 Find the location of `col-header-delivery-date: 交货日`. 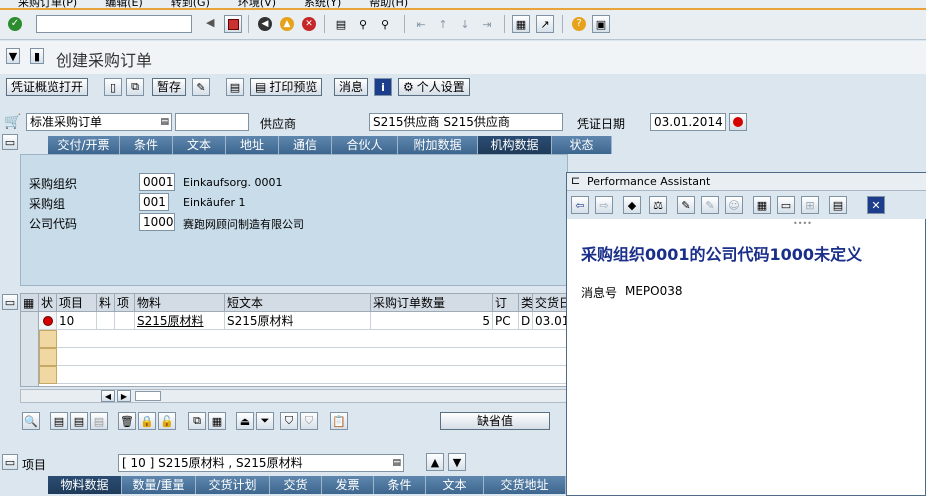

col-header-delivery-date: 交货日 is located at coordinates (550, 303).